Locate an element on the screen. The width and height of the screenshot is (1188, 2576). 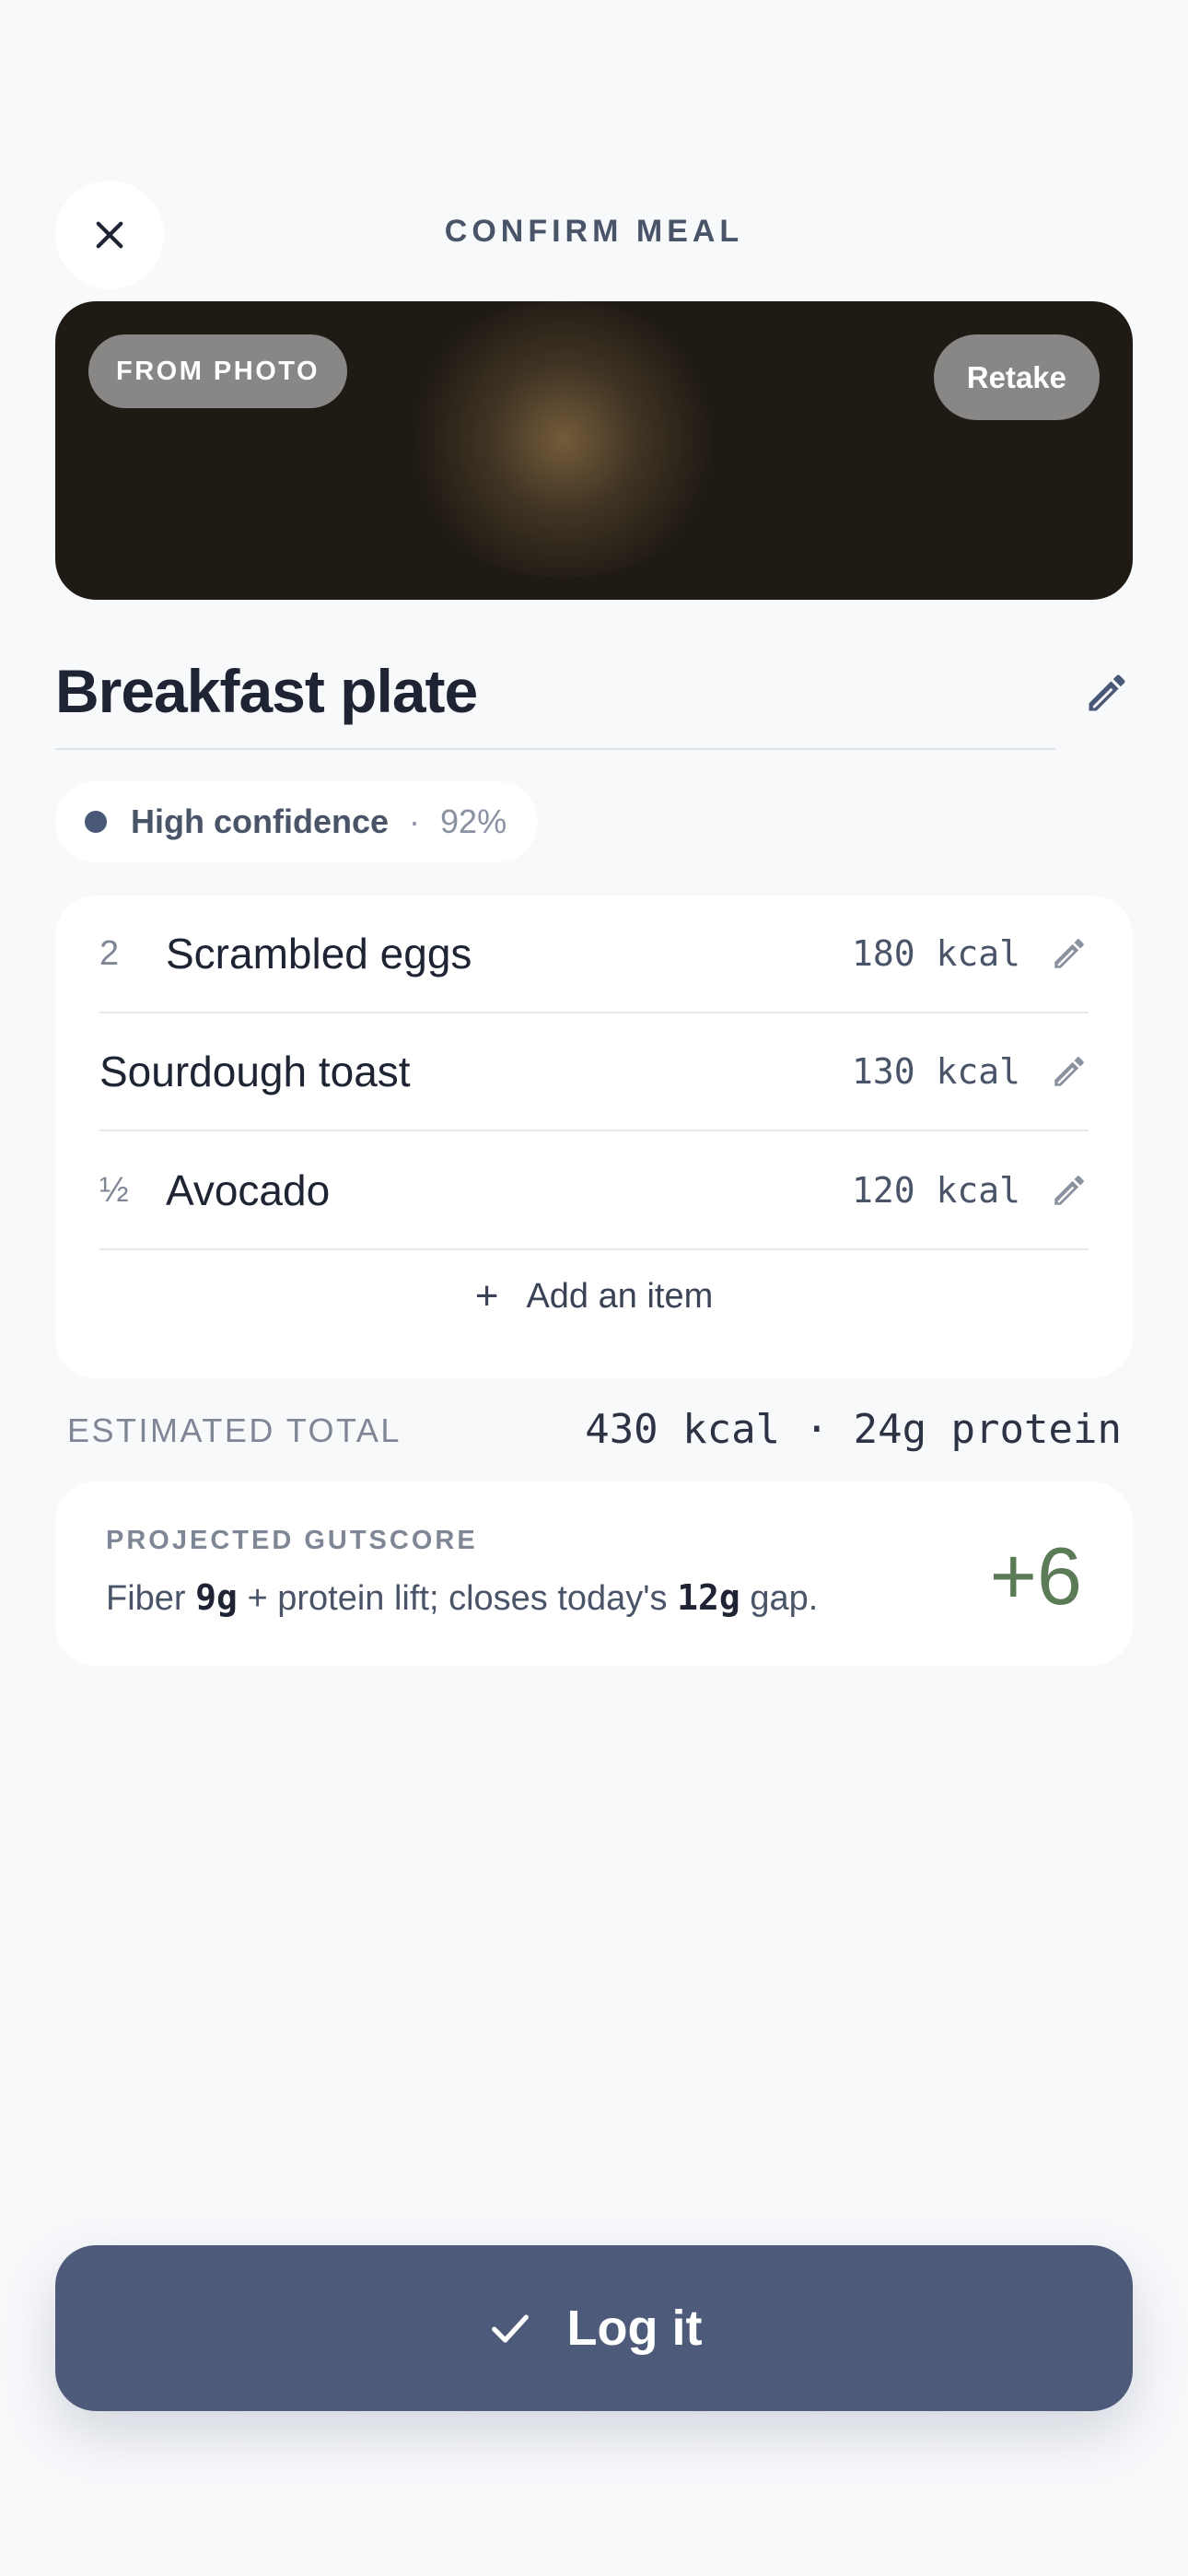
item-name: Avocado is located at coordinates (249, 1190).